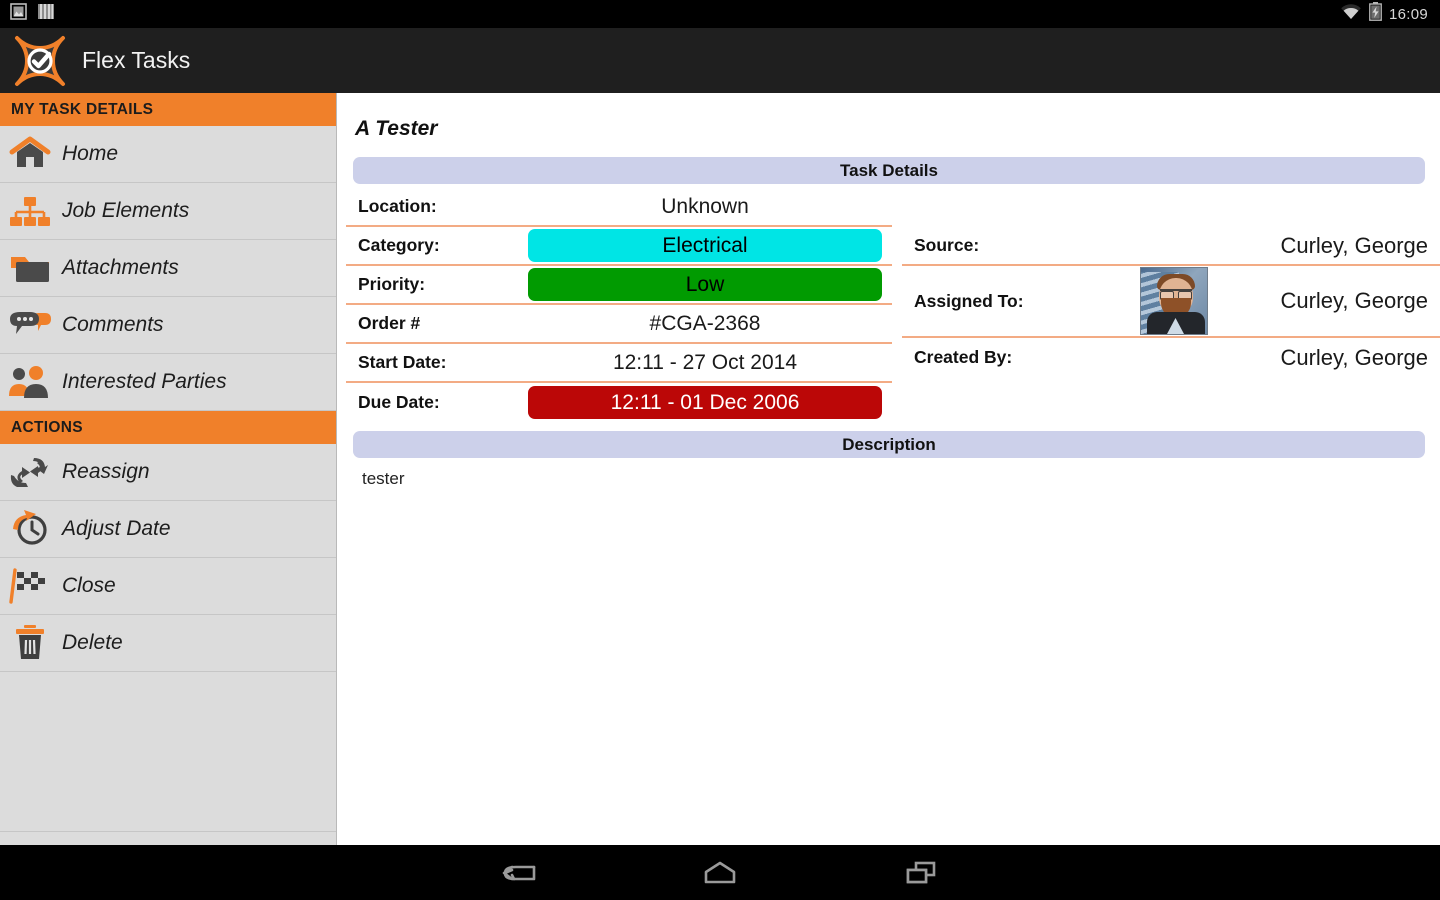 The width and height of the screenshot is (1440, 900). I want to click on detail-row-due-date: Due Date: 12:11 - 01 Dec 2006, so click(619, 402).